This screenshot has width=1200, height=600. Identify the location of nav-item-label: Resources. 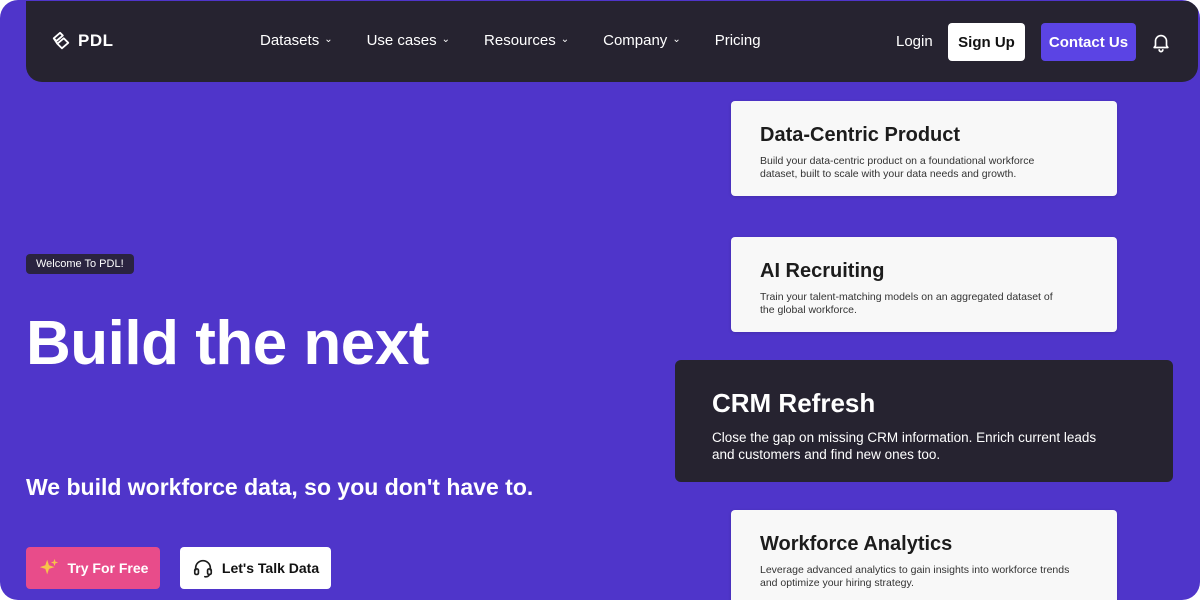
(520, 40).